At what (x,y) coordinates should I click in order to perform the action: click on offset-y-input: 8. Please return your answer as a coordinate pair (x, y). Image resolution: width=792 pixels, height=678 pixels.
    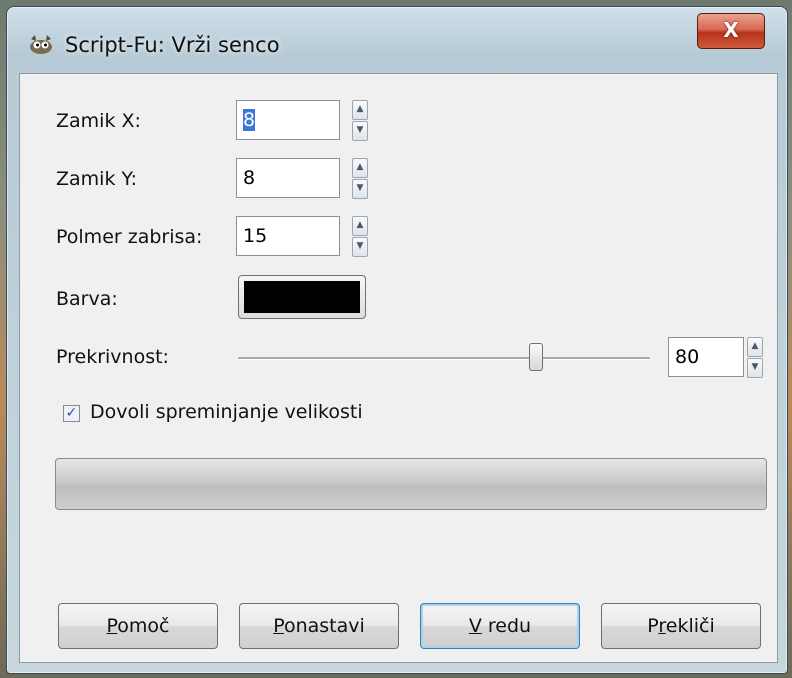
    Looking at the image, I should click on (288, 178).